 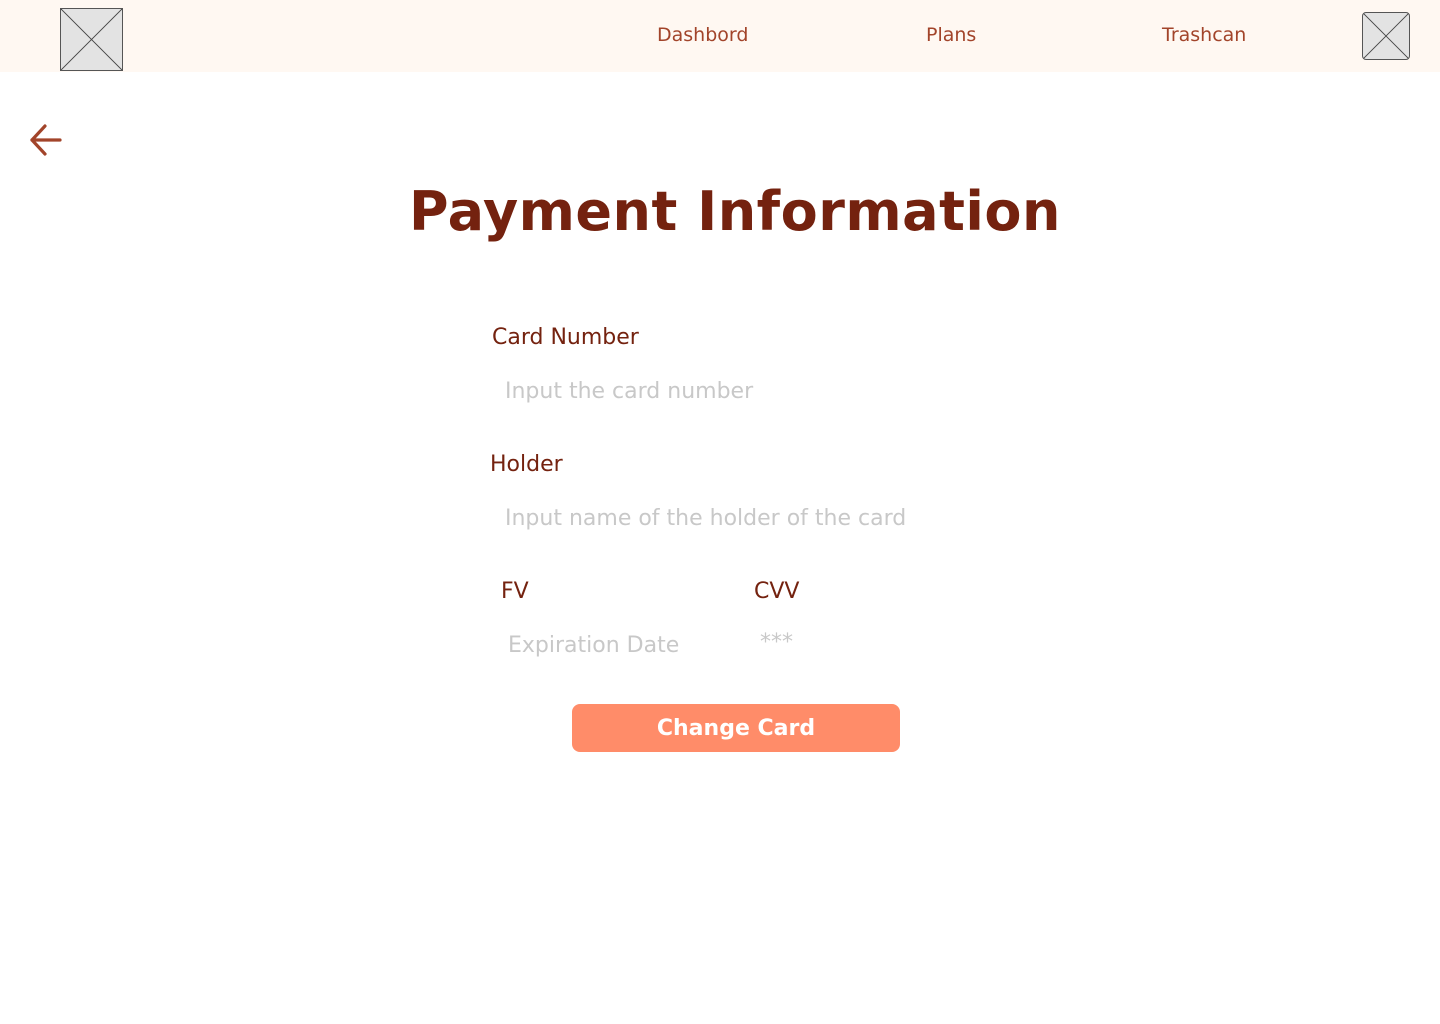 What do you see at coordinates (1204, 35) in the screenshot?
I see `nav-link-trashcan: Trashcan` at bounding box center [1204, 35].